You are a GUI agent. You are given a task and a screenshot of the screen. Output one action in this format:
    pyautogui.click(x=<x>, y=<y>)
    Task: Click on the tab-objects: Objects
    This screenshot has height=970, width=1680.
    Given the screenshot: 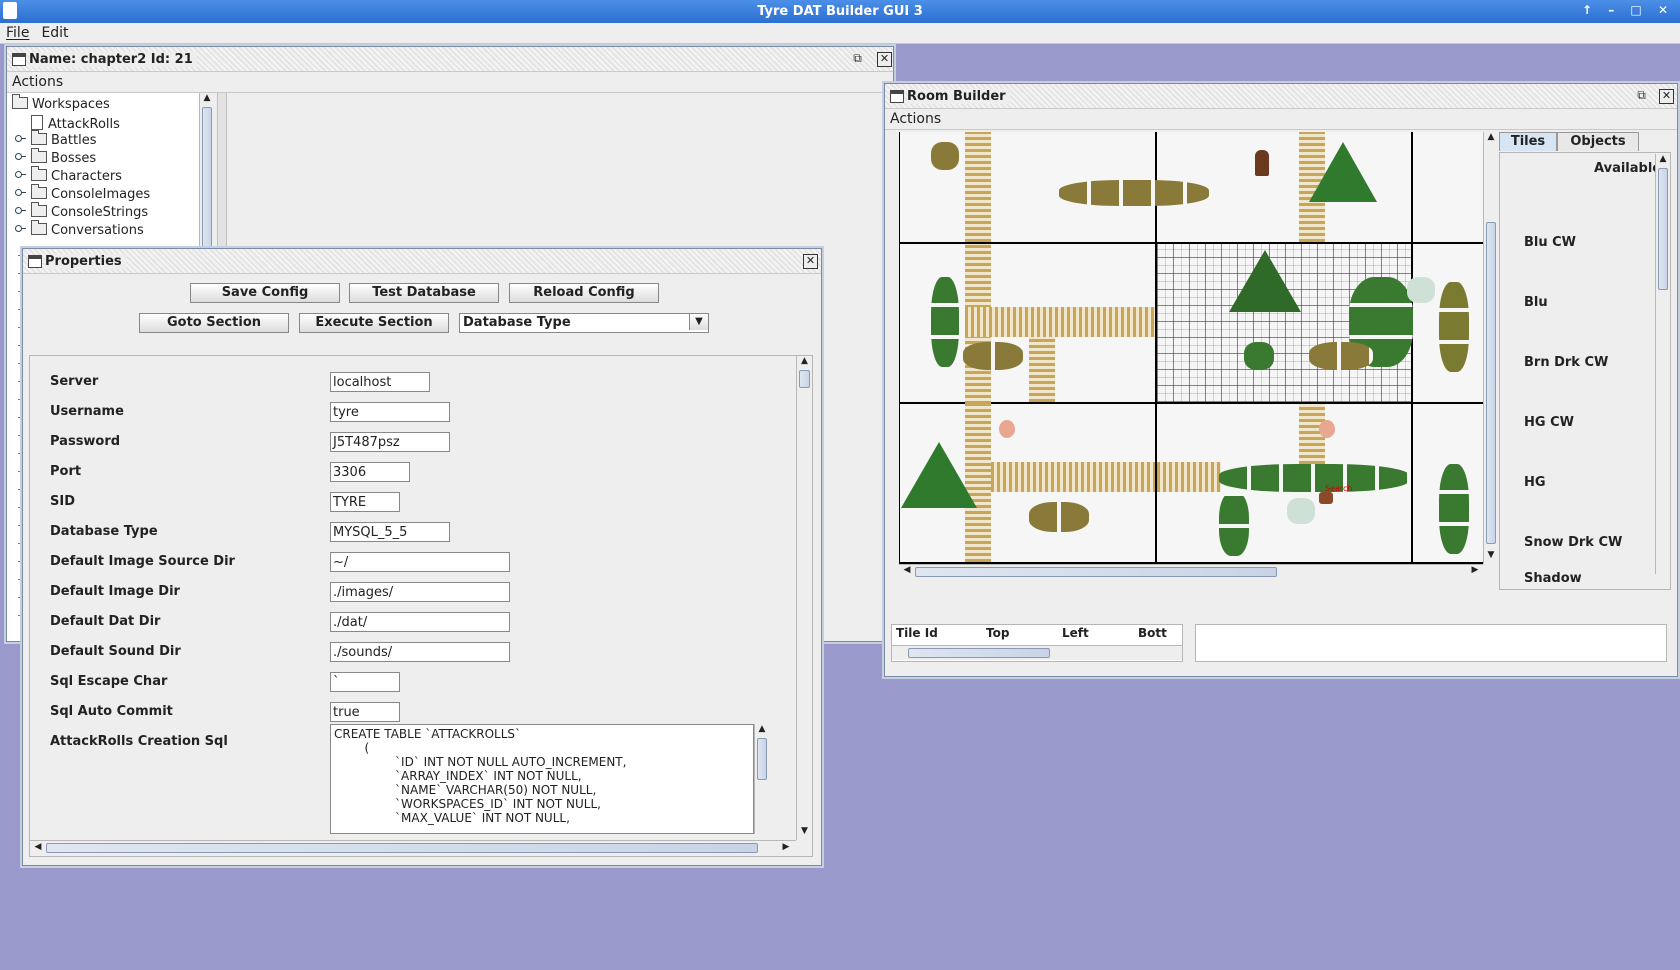 What is the action you would take?
    pyautogui.click(x=1598, y=141)
    